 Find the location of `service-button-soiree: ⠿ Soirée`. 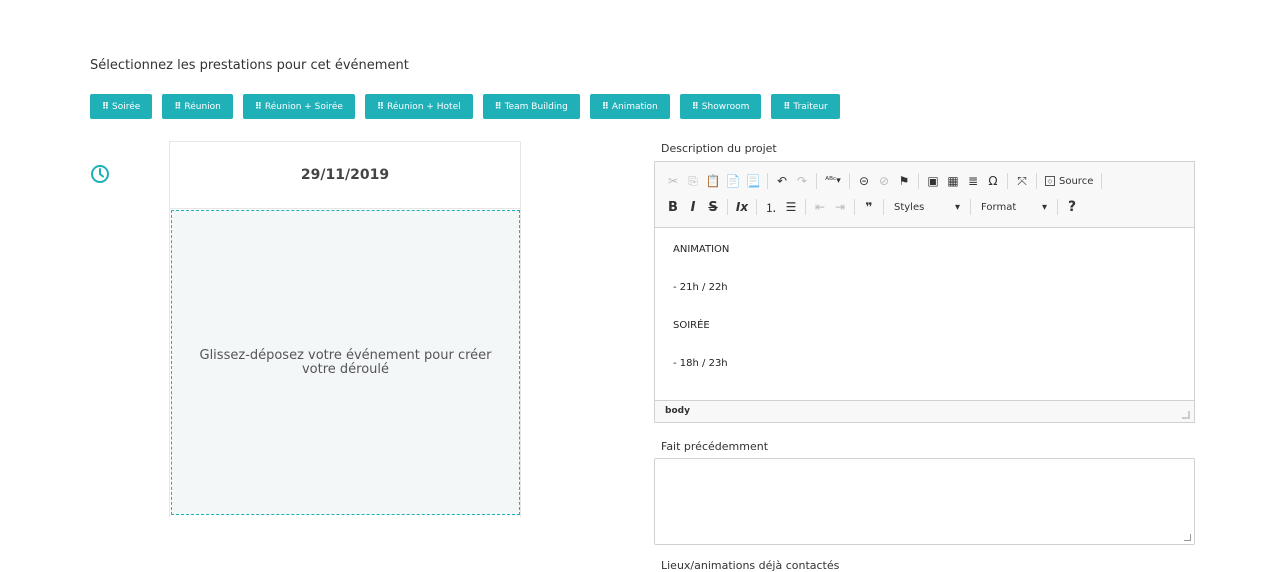

service-button-soiree: ⠿ Soirée is located at coordinates (121, 106).